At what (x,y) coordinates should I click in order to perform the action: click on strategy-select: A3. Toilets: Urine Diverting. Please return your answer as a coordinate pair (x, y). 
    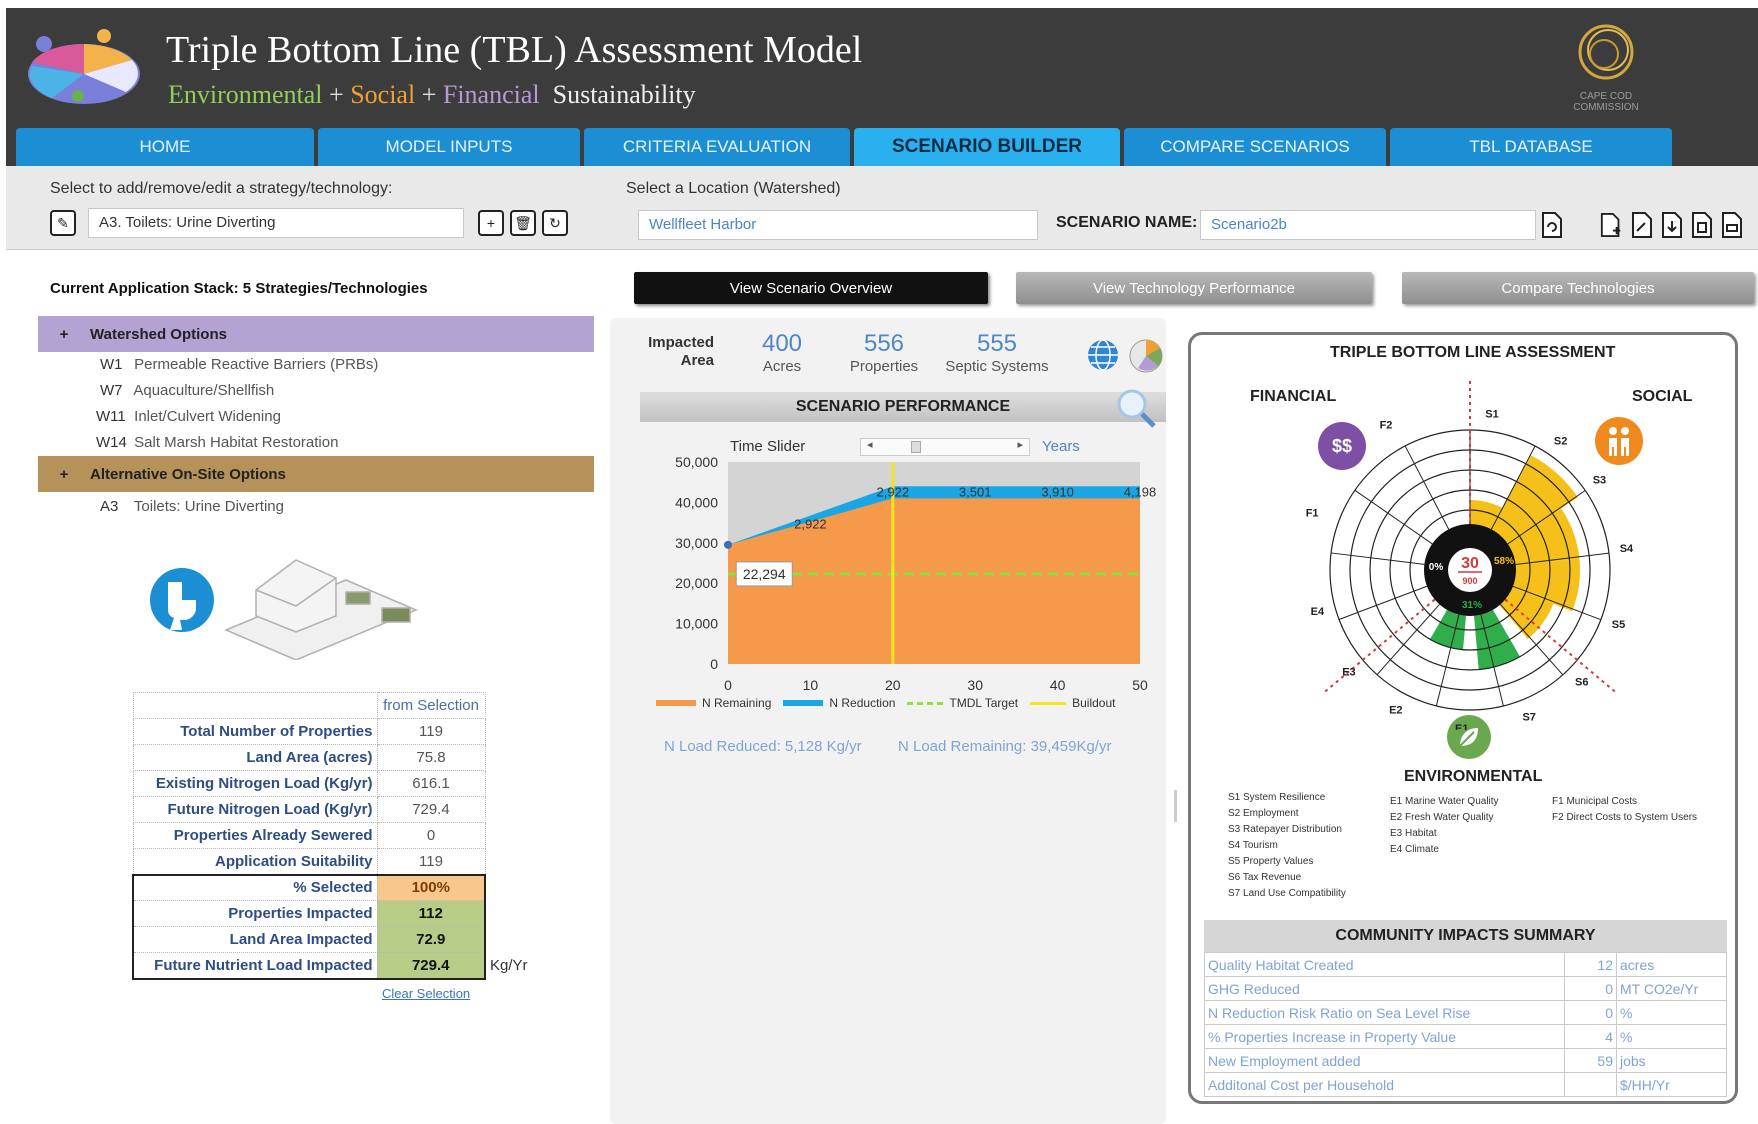
    Looking at the image, I should click on (276, 223).